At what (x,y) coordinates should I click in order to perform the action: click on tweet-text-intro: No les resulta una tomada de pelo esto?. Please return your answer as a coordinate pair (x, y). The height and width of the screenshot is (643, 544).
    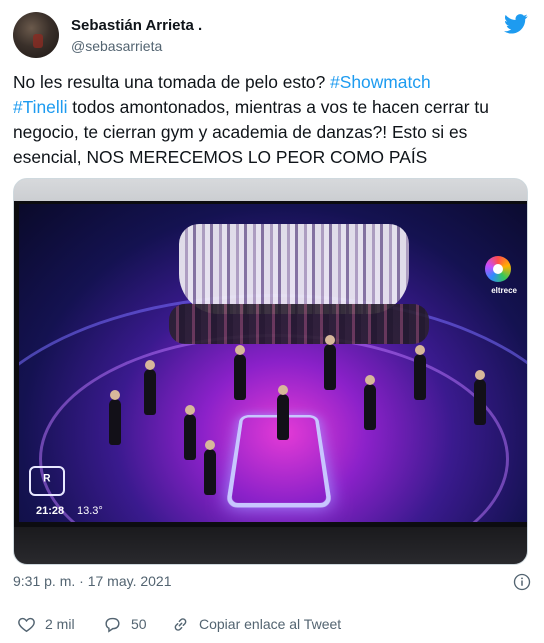
    Looking at the image, I should click on (171, 82).